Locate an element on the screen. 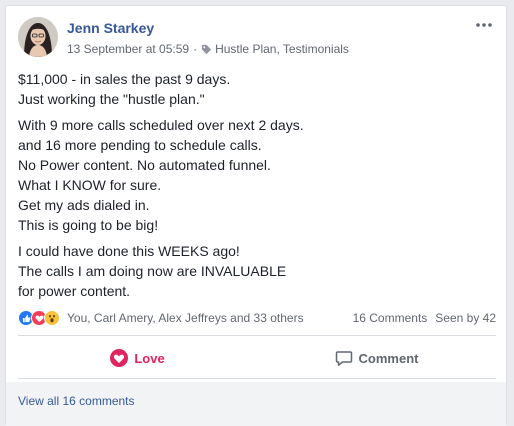 This screenshot has height=426, width=514. post-line: and 16 more pending to schedule calls. is located at coordinates (140, 145).